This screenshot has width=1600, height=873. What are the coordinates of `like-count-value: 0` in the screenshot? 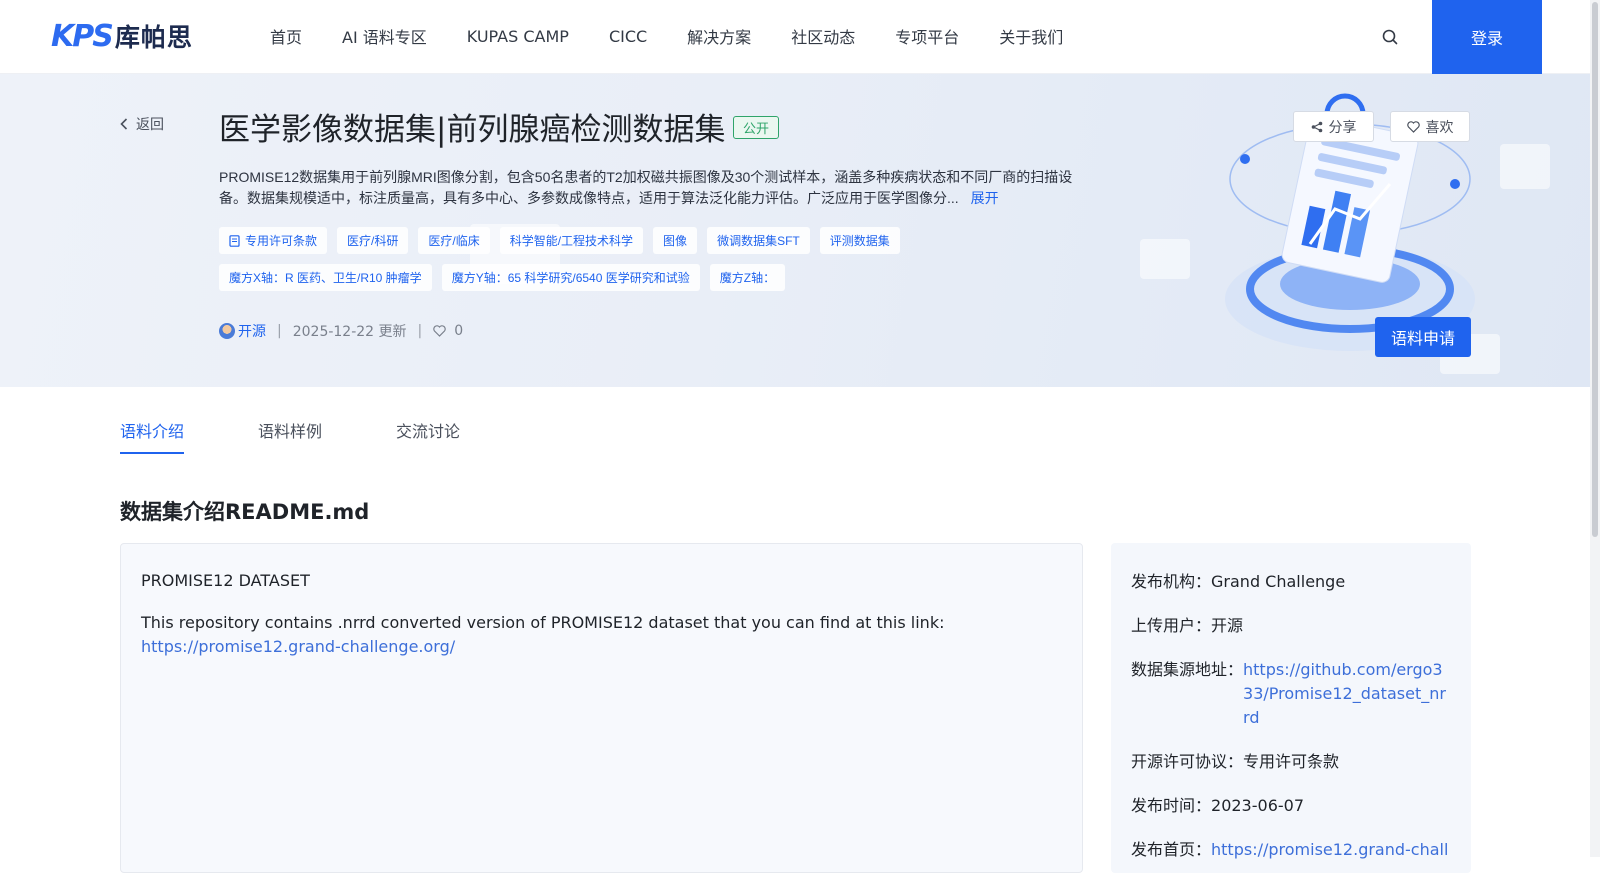 It's located at (459, 331).